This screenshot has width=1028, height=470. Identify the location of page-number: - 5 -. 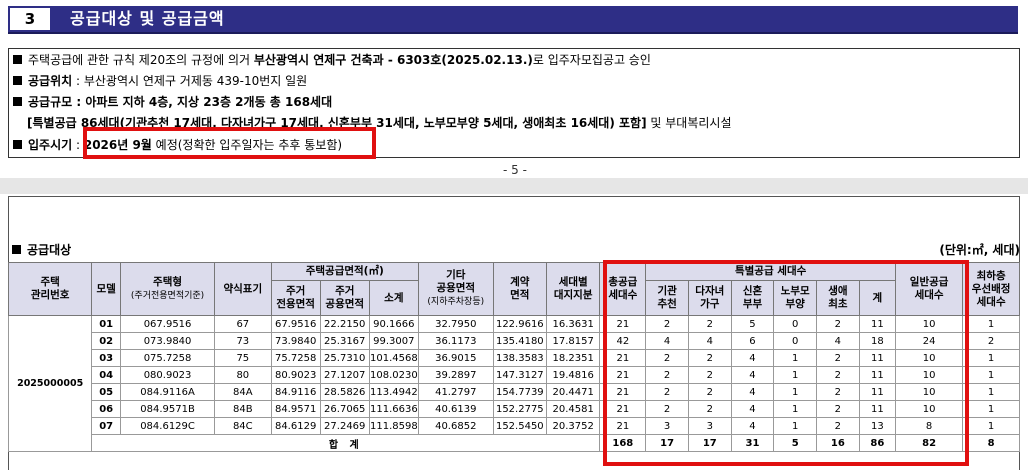
(515, 170).